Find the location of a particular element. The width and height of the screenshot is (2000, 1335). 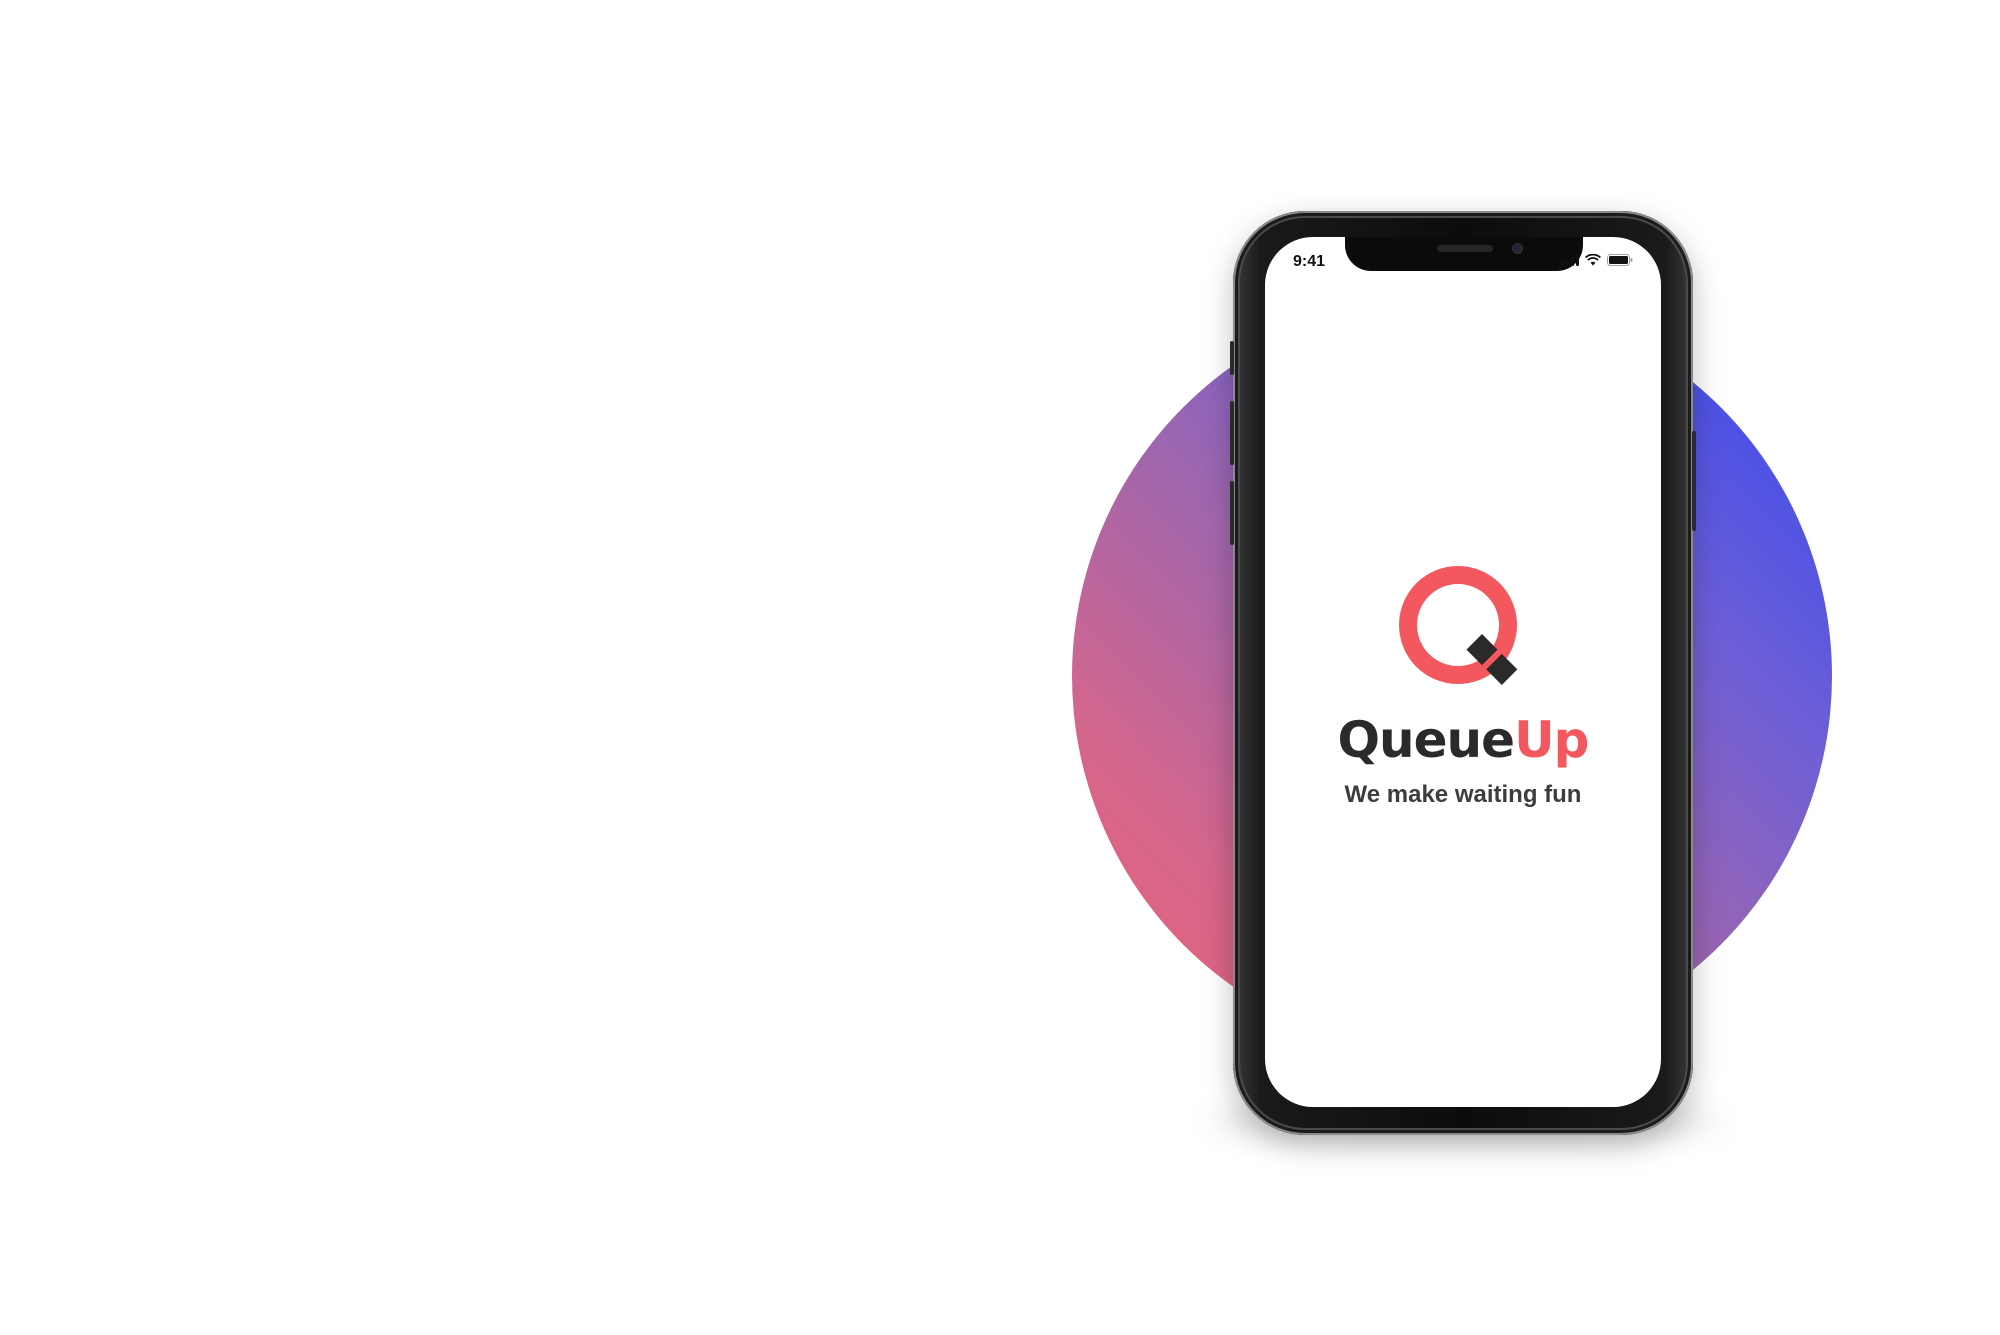

power-button is located at coordinates (1694, 481).